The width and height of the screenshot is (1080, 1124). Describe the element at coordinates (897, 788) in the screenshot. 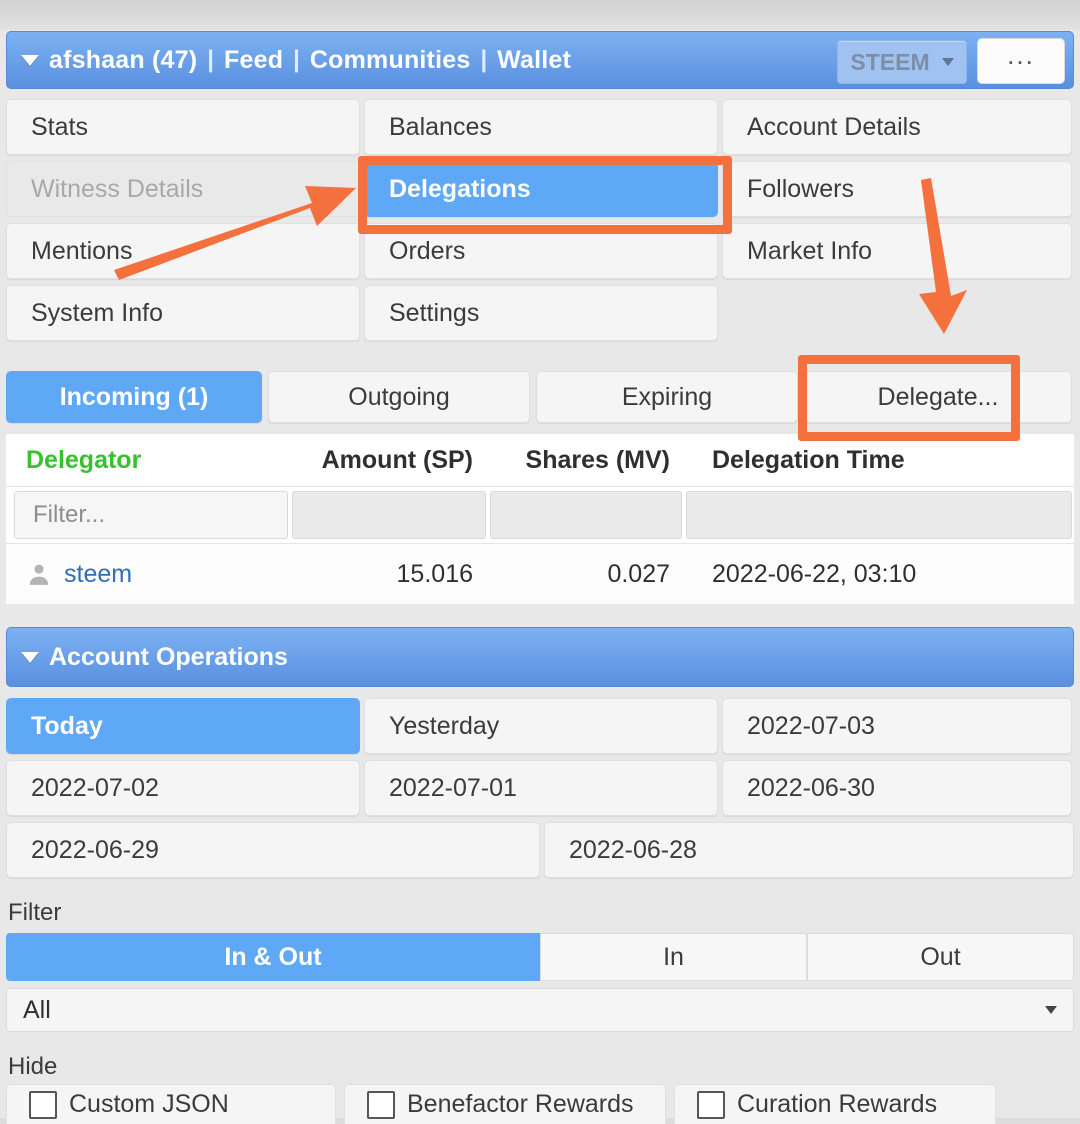

I see `date-button-2022-06-30: 2022-06-30` at that location.